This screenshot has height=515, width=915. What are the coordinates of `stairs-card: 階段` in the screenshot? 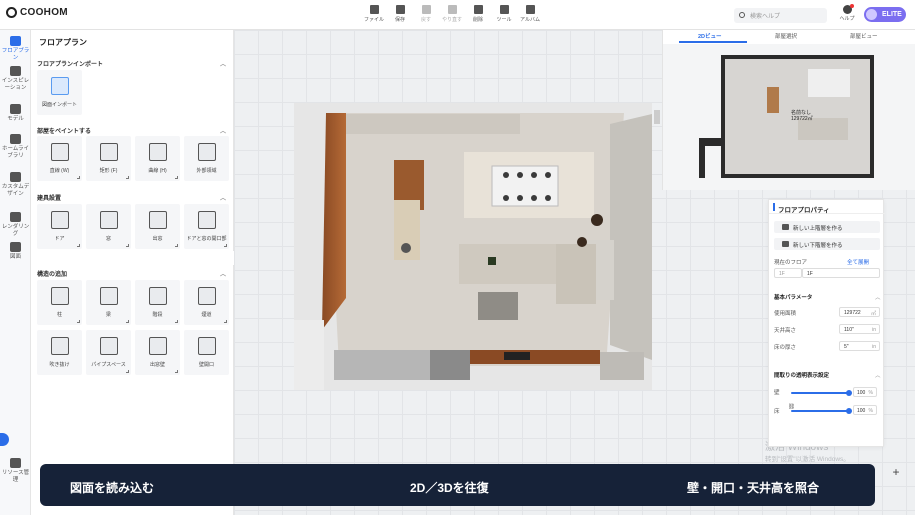 It's located at (157, 302).